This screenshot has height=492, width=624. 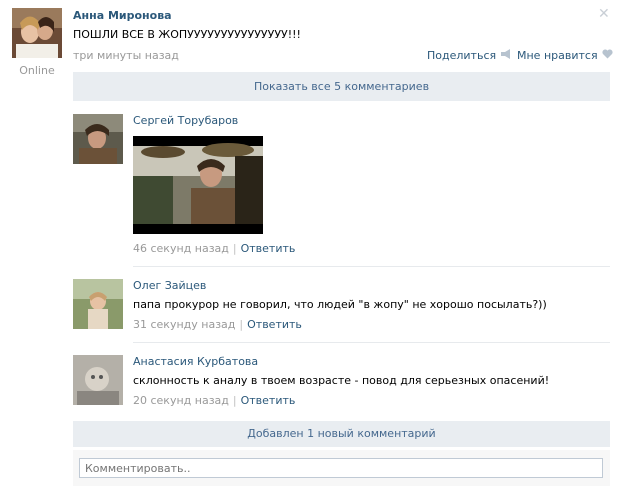 I want to click on share-label: Поделиться, so click(x=462, y=55).